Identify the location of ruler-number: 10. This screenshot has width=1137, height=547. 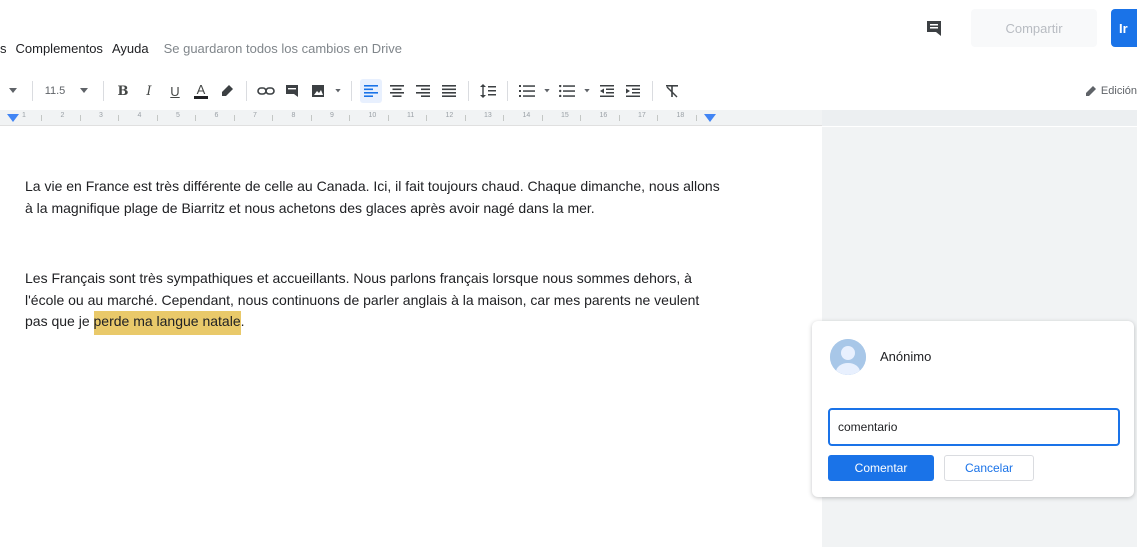
(372, 115).